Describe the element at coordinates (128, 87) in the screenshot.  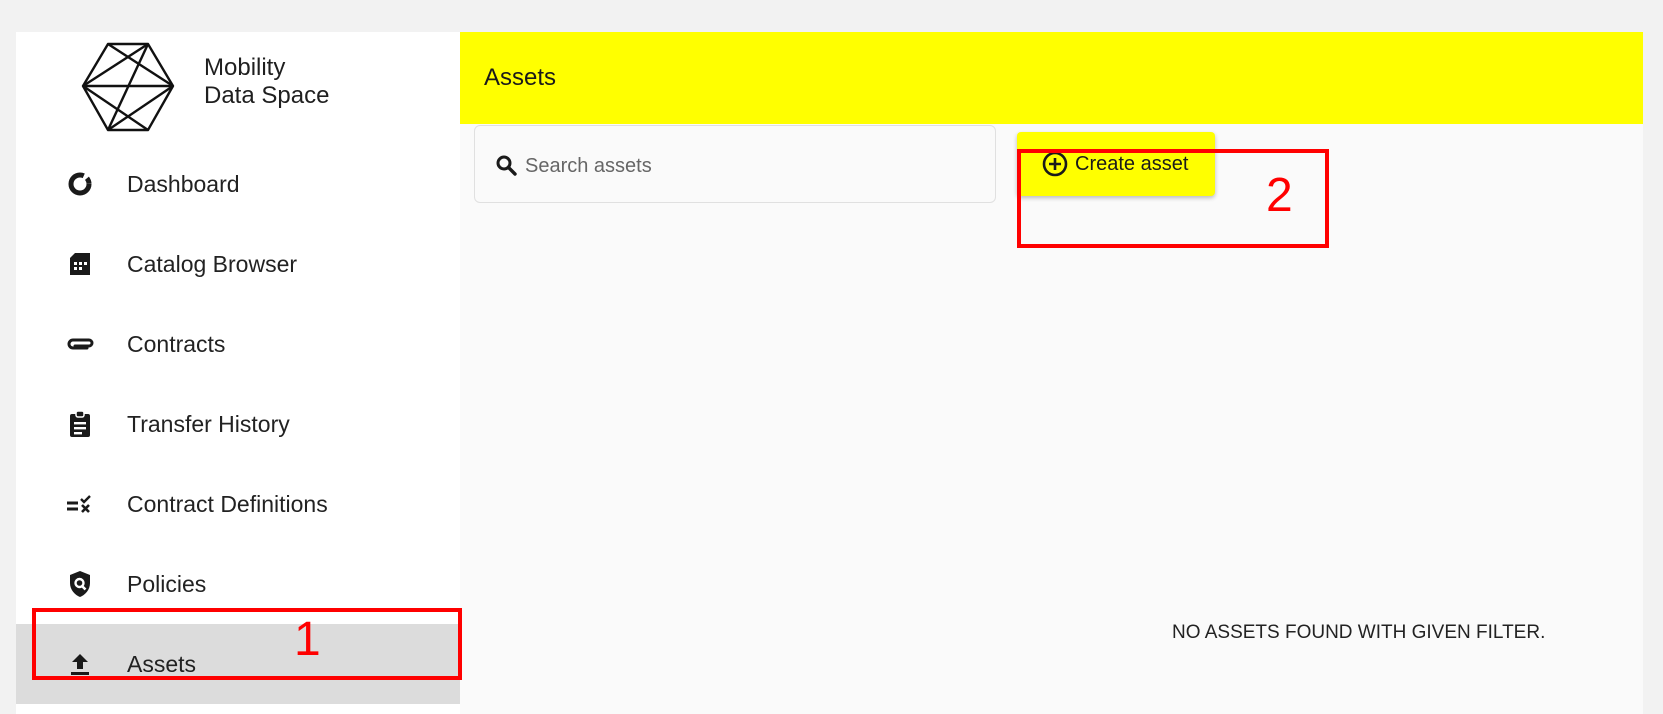
I see `hexagon-logo-icon` at that location.